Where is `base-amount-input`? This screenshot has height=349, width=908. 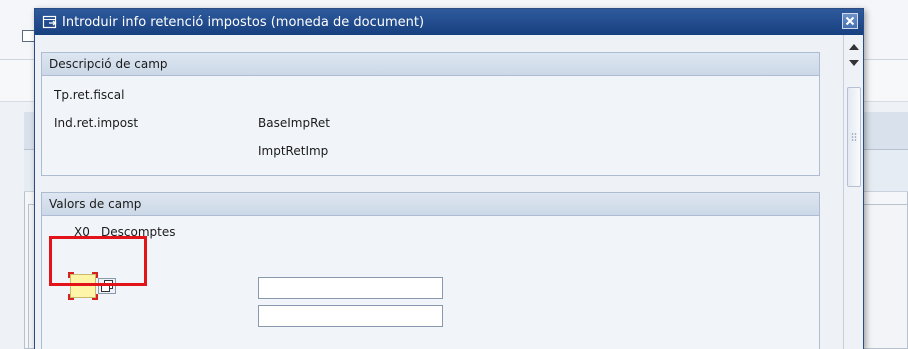
base-amount-input is located at coordinates (350, 288).